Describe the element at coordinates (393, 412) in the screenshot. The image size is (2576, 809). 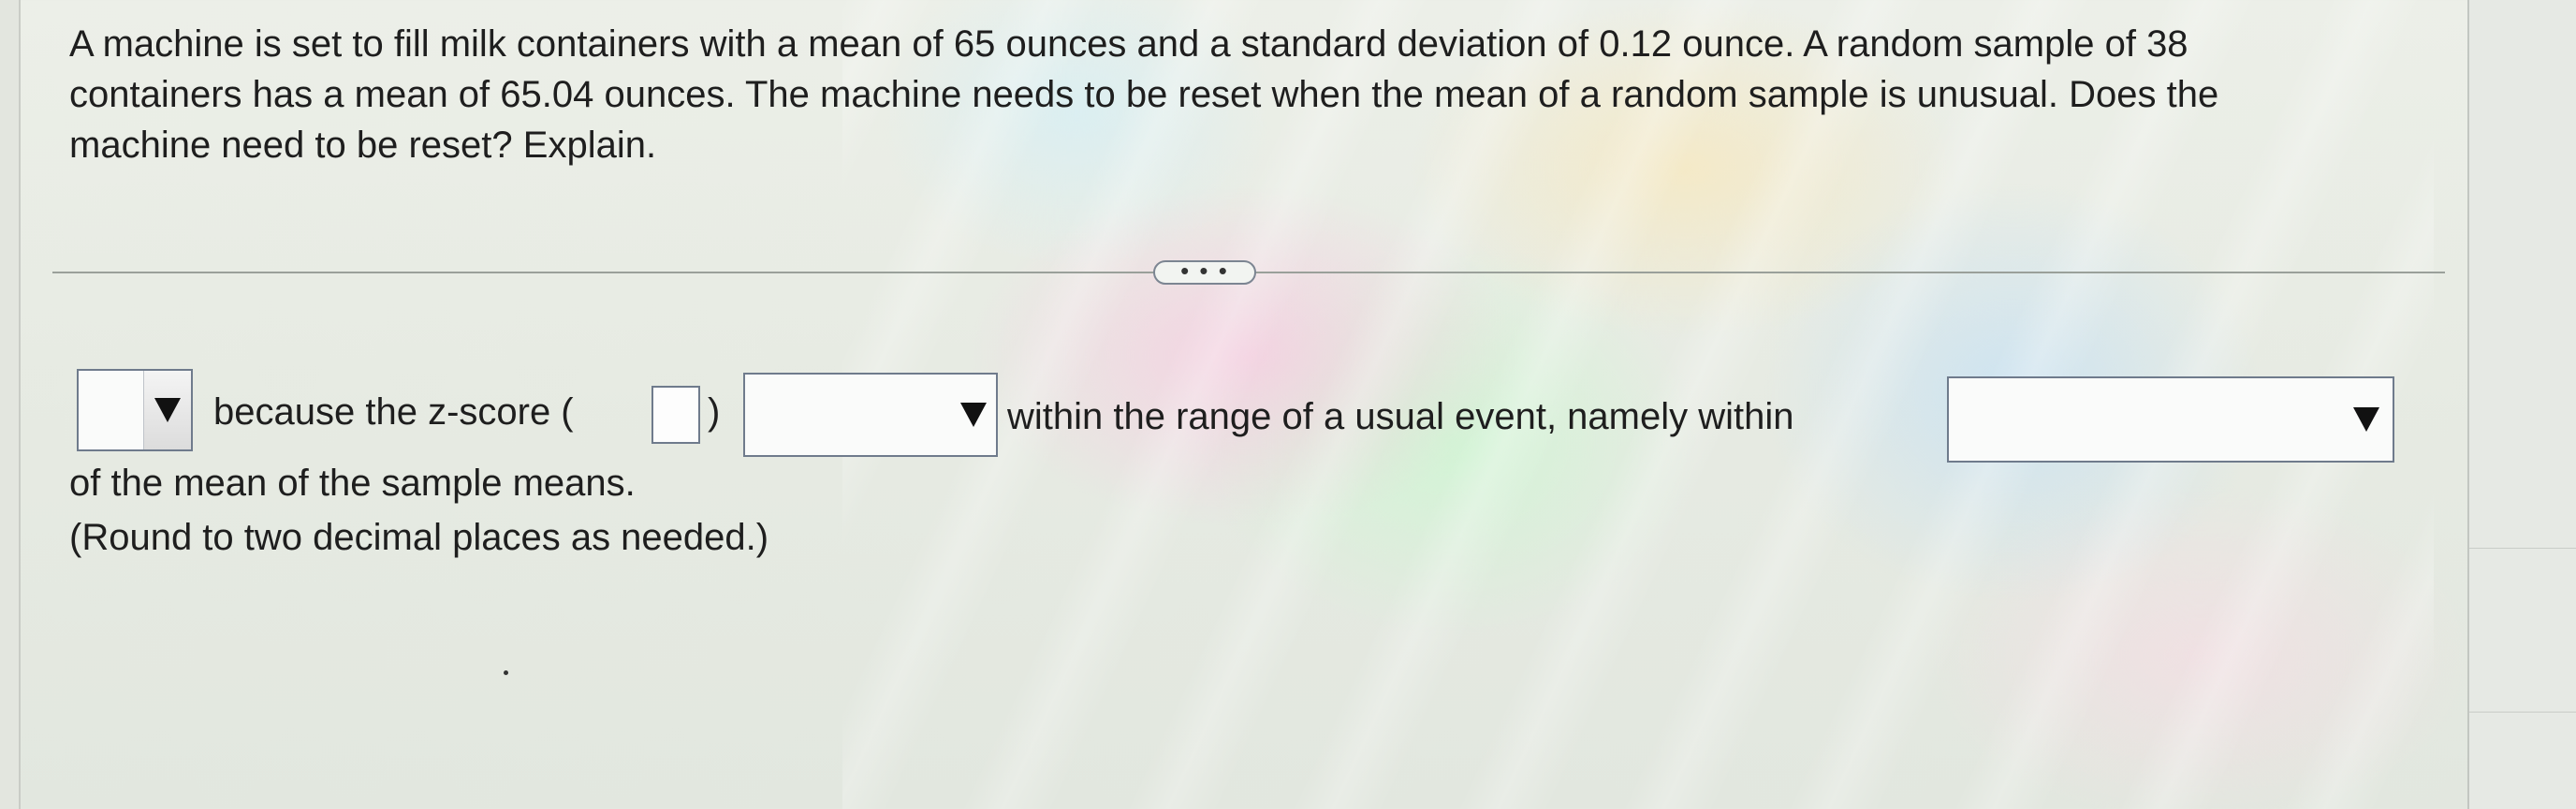
I see `because-zscore-label: because the z-score (` at that location.